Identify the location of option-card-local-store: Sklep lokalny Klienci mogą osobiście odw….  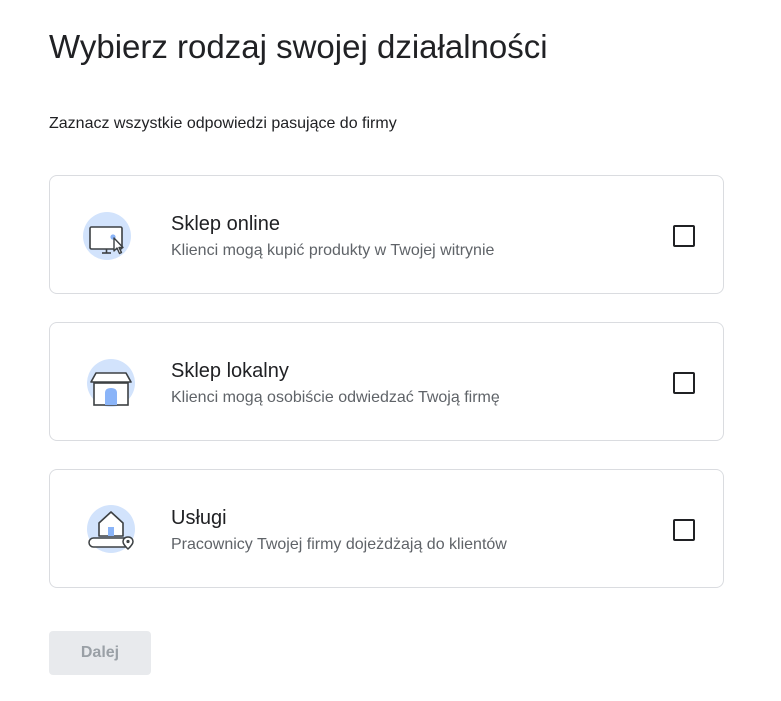
(386, 381).